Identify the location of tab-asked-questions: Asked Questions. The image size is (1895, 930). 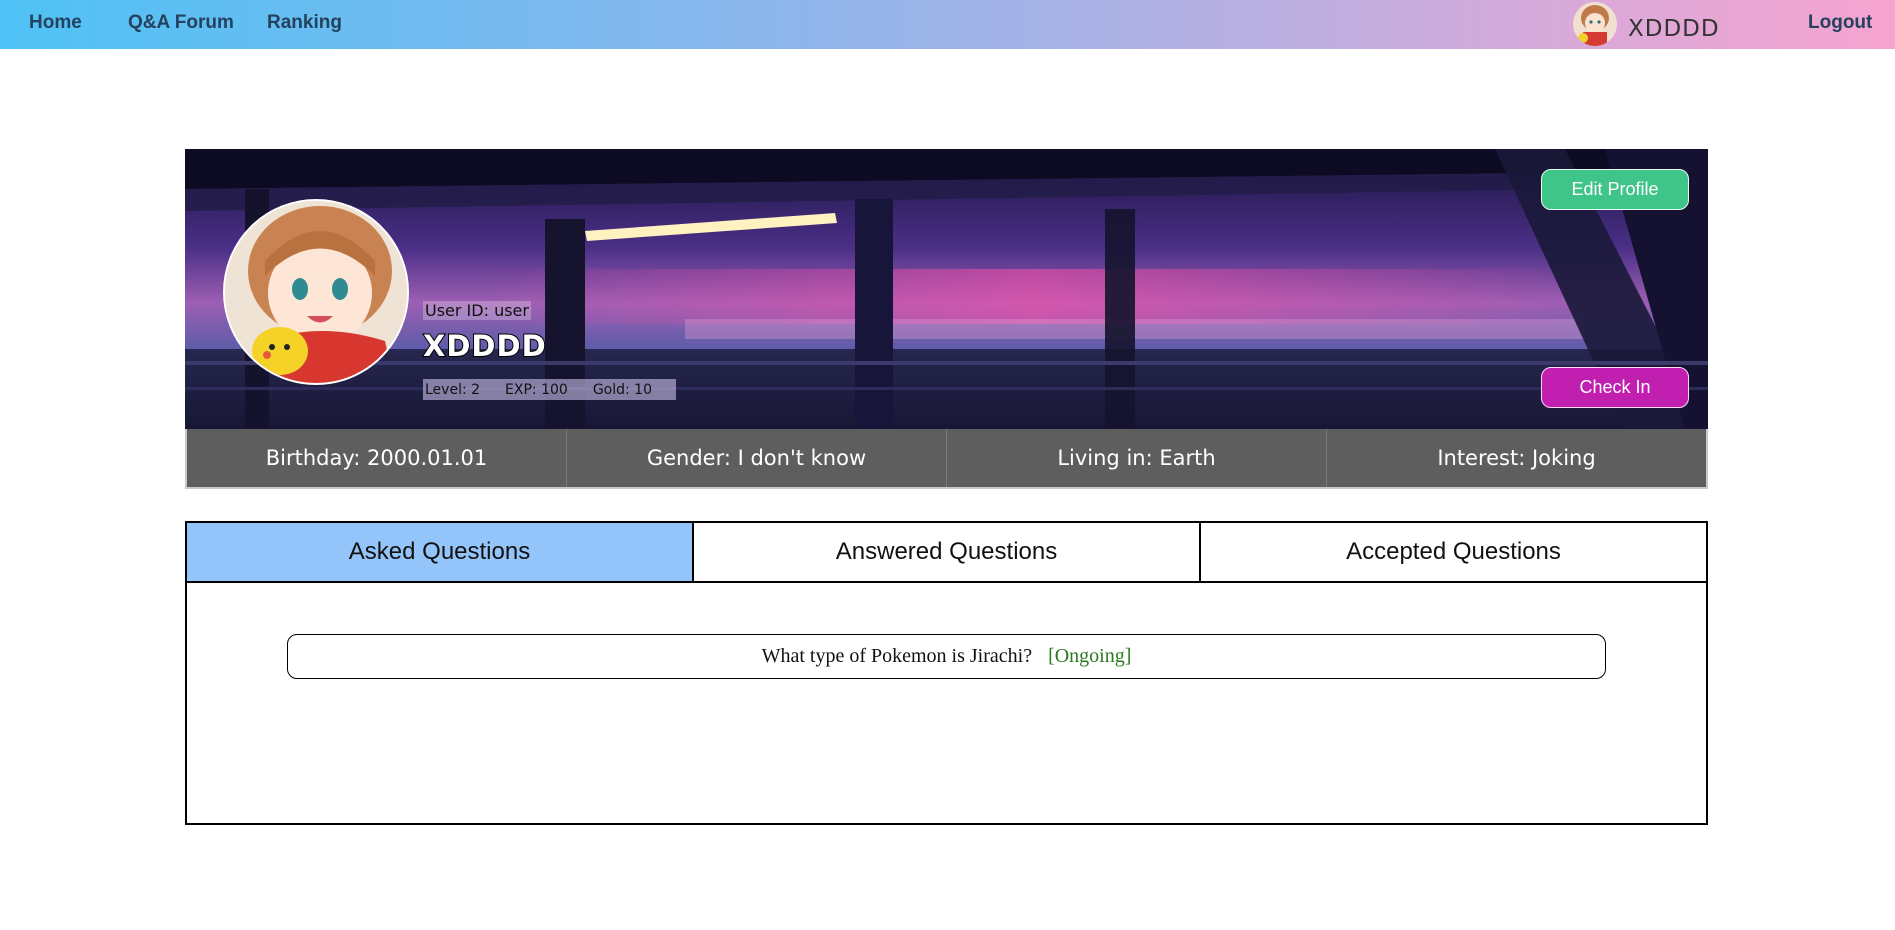
(440, 552).